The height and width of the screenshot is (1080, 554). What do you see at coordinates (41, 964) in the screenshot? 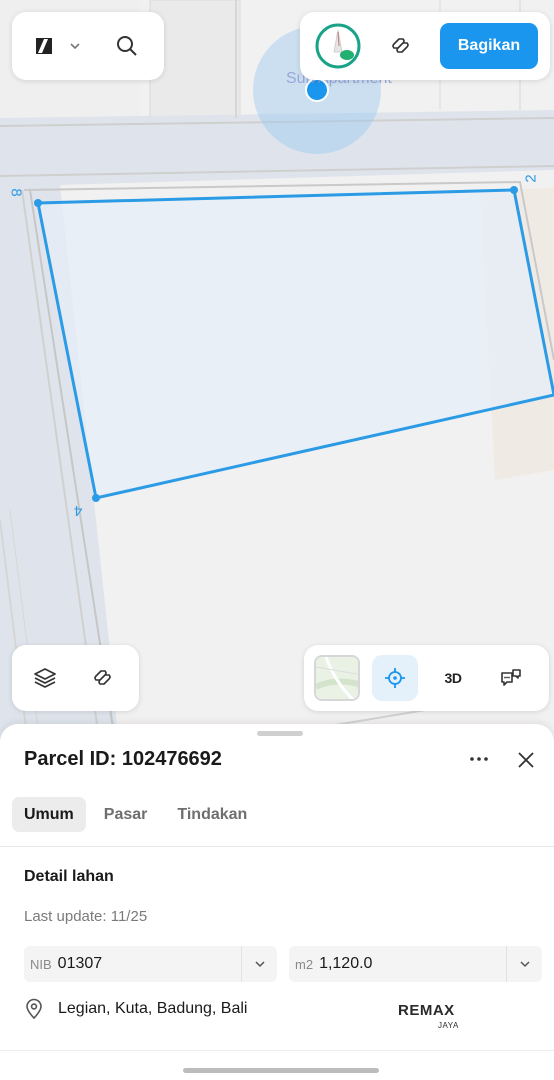
I see `nib-label: NIB` at bounding box center [41, 964].